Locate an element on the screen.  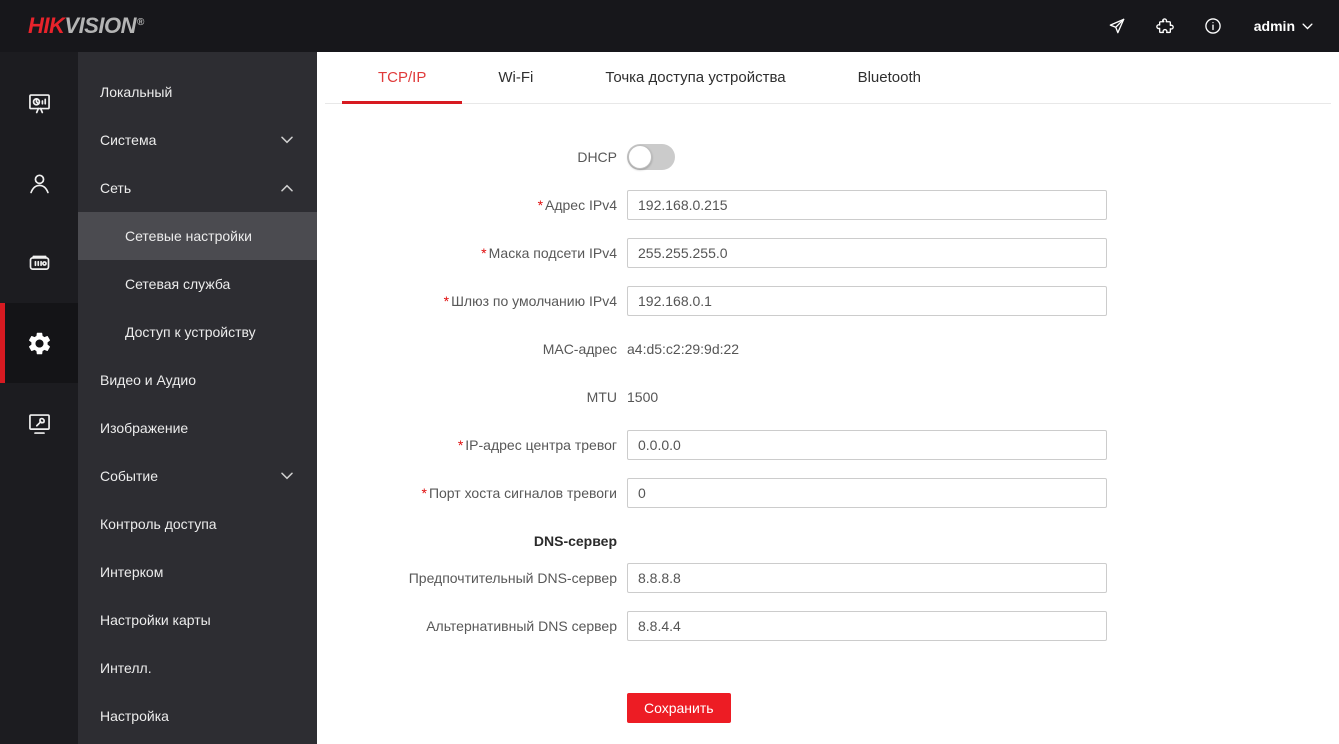
rail-item-access-terminal is located at coordinates (39, 263).